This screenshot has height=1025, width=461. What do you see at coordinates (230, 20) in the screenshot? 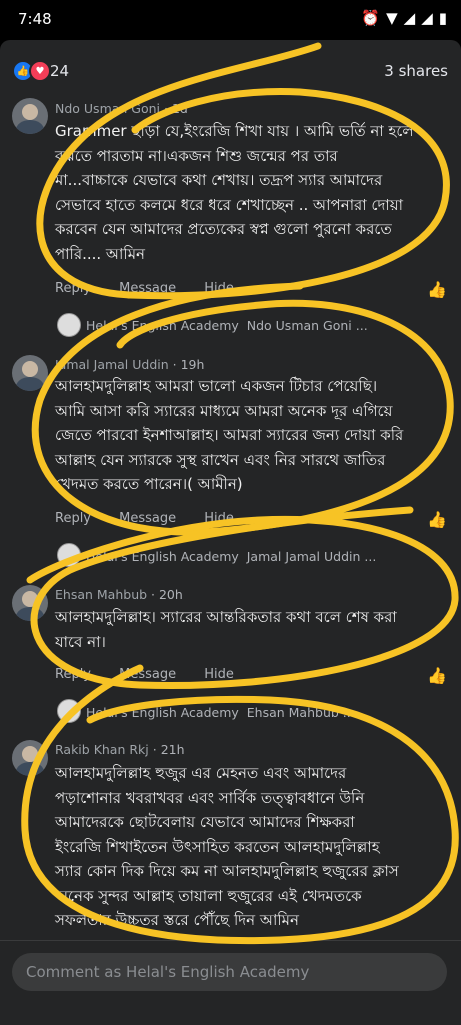
I see `status-bar: 7:48 ⏰ ▼ ◢ ◢ ▮` at bounding box center [230, 20].